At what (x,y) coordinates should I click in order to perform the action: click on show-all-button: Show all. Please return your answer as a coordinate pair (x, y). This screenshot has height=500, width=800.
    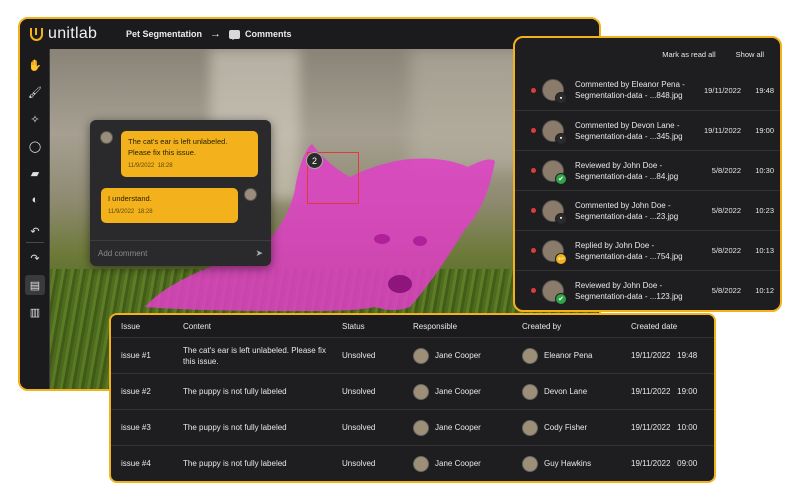
    Looking at the image, I should click on (750, 54).